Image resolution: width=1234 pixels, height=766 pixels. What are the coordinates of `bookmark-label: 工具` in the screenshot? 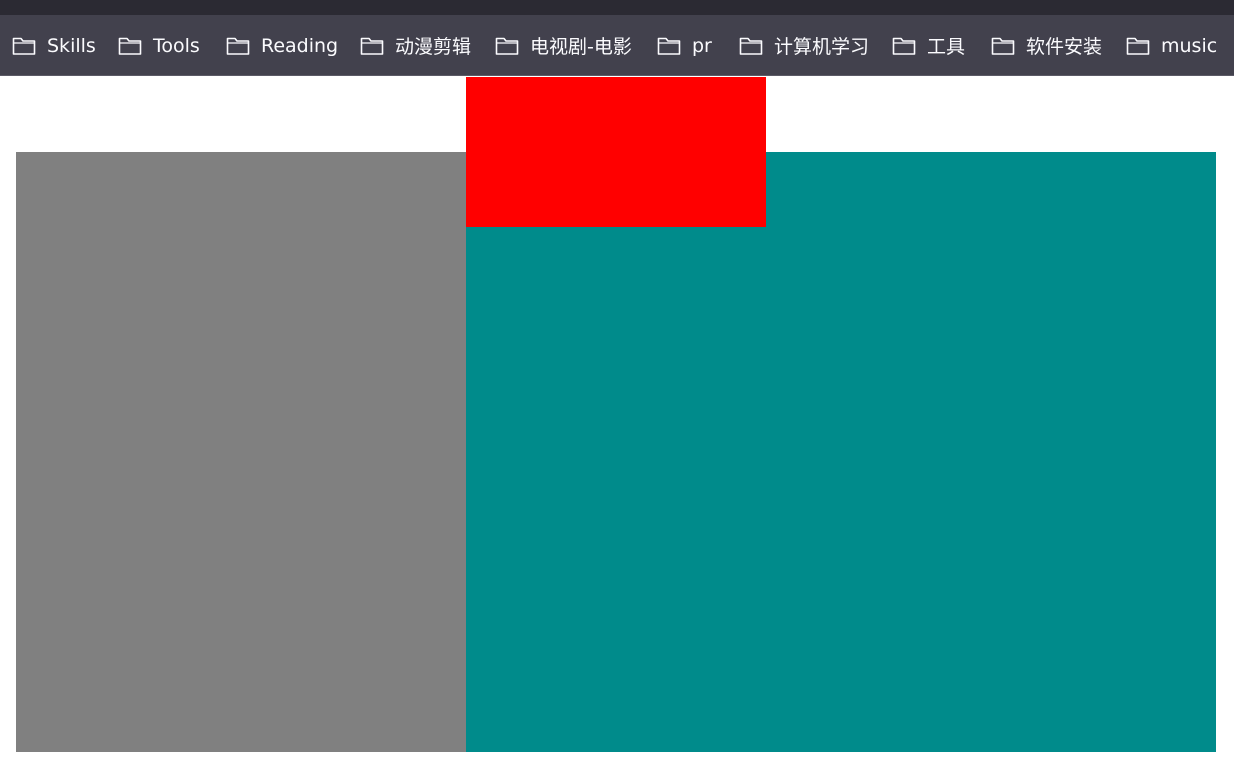 It's located at (946, 47).